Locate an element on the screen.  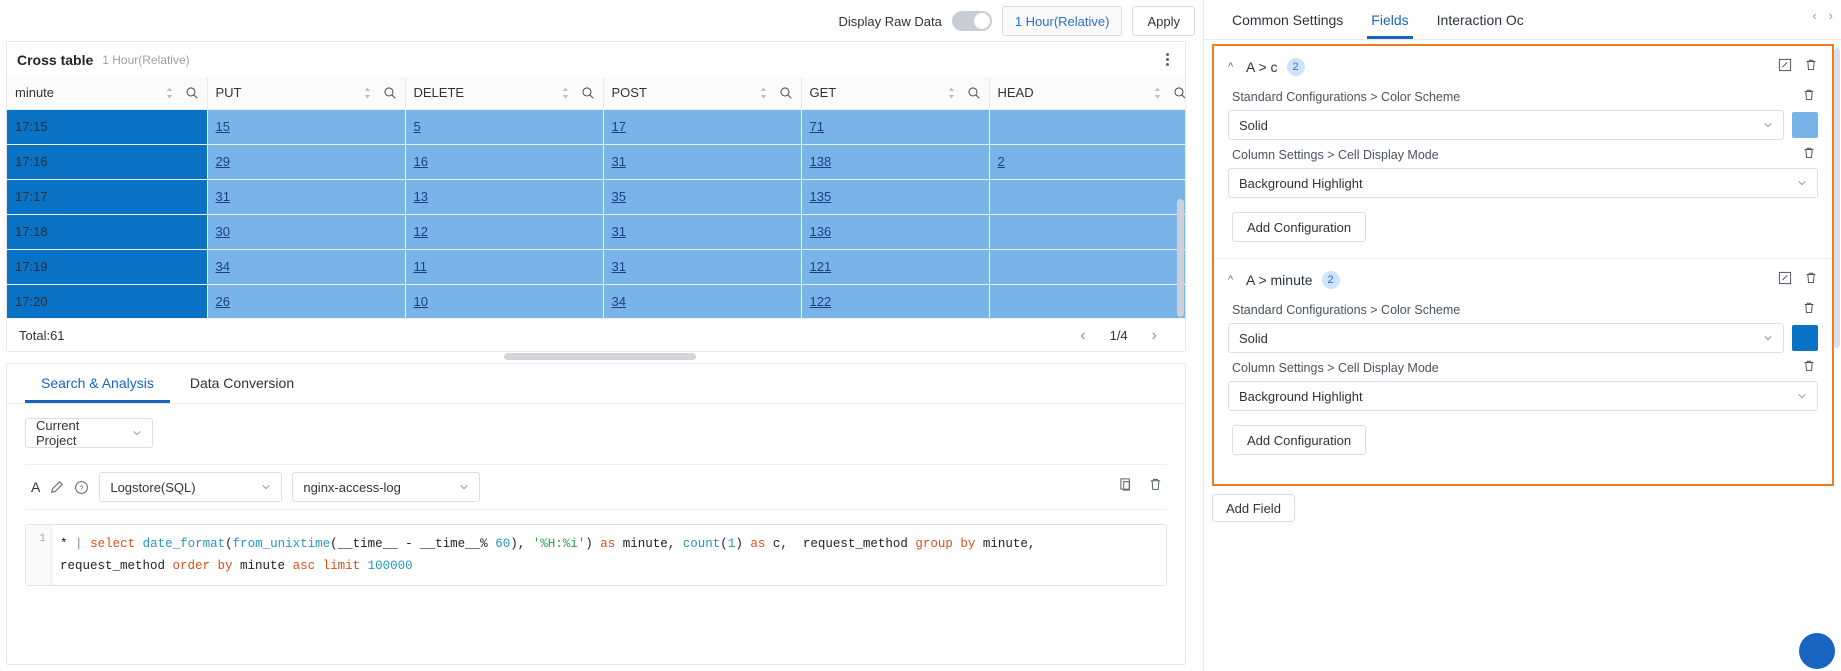
tab-fields: Fields is located at coordinates (1389, 19).